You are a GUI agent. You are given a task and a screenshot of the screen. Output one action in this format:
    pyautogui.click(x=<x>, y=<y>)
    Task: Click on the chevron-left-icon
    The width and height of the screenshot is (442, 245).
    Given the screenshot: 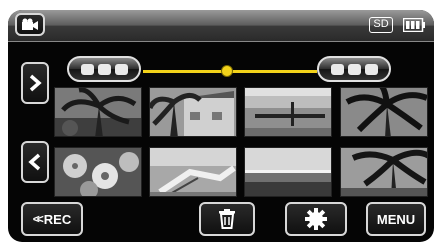 What is the action you would take?
    pyautogui.click(x=34, y=162)
    